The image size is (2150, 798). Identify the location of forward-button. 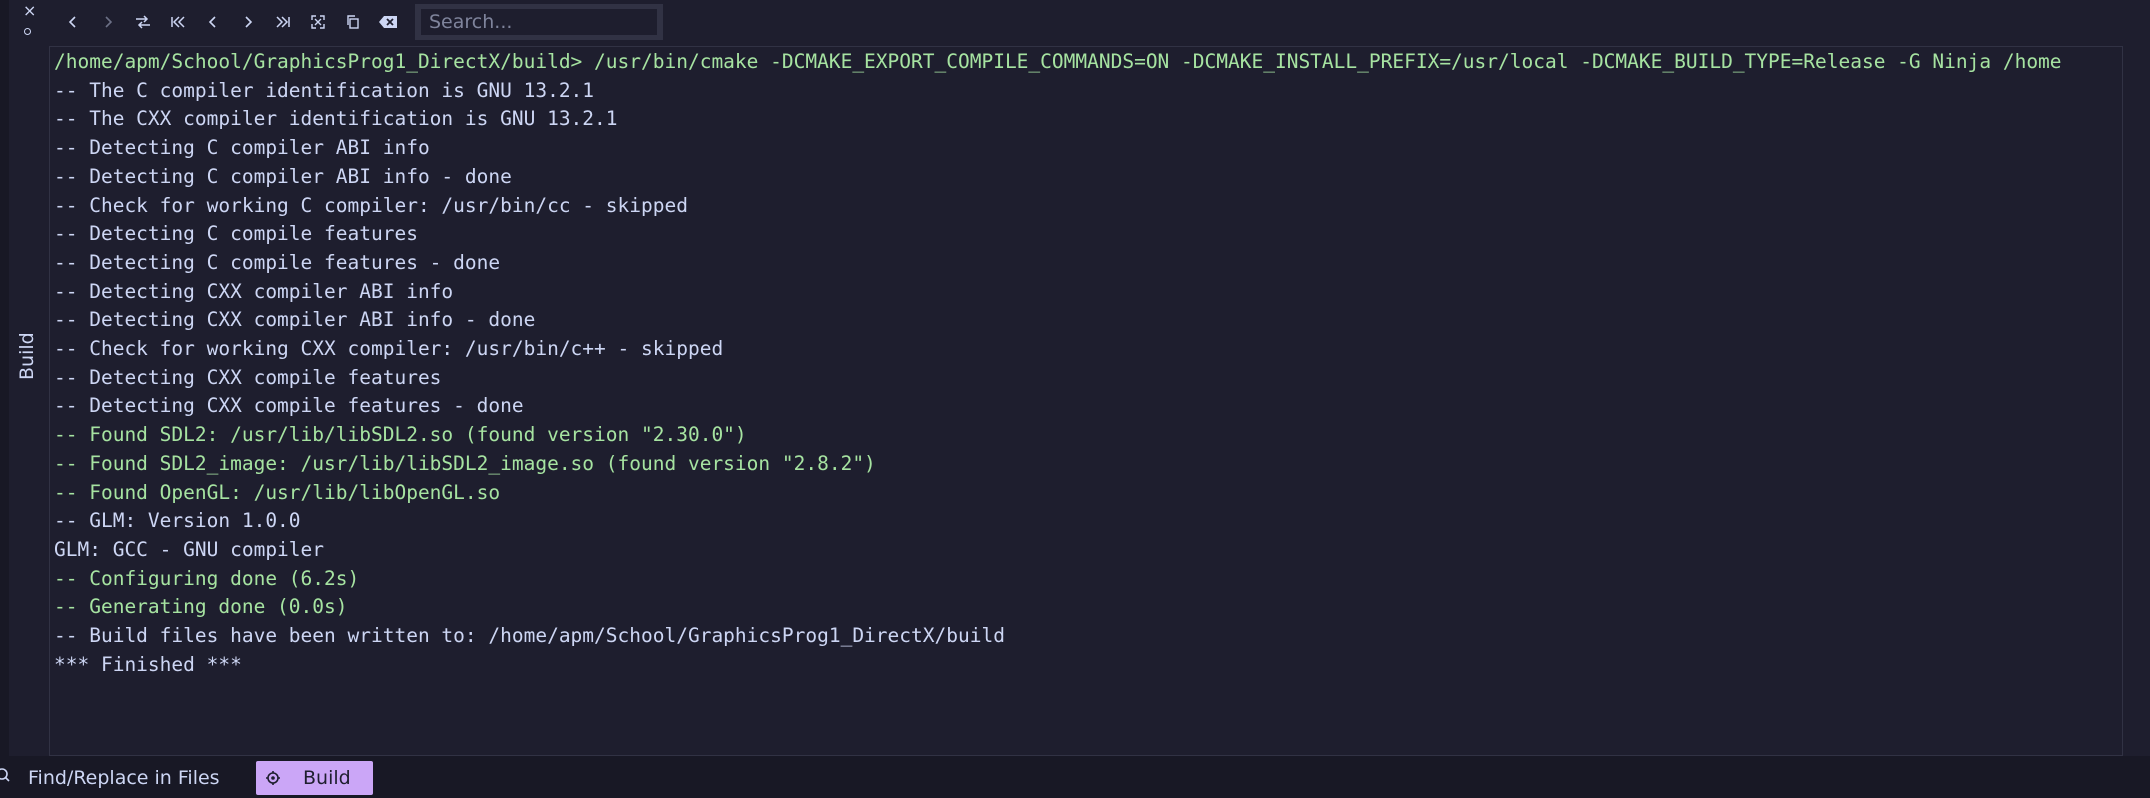
(107, 22).